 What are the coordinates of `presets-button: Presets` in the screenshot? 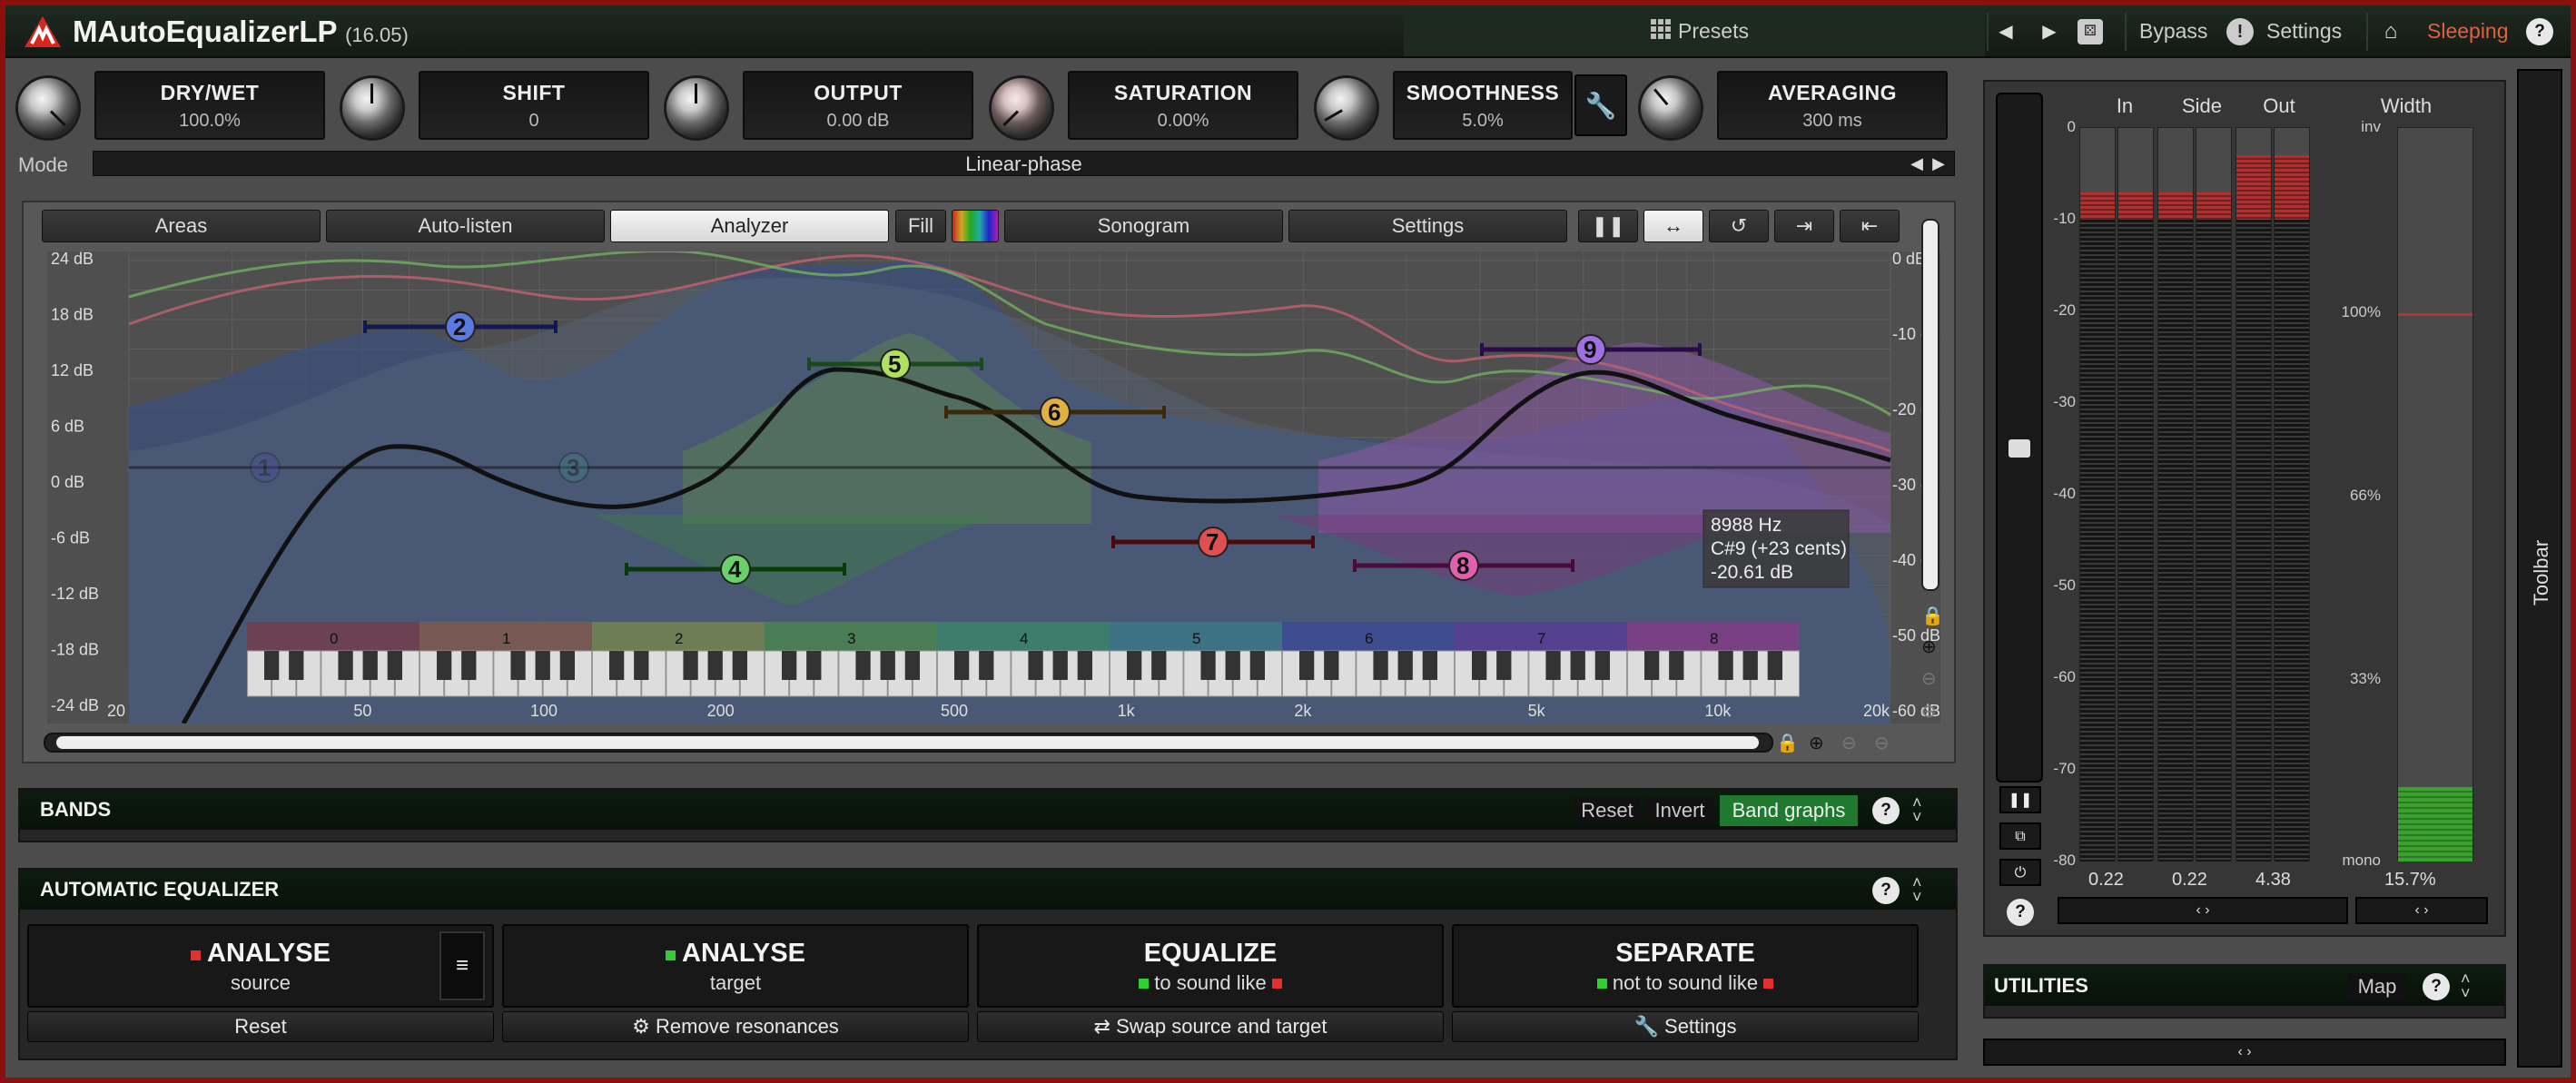 It's located at (1713, 31).